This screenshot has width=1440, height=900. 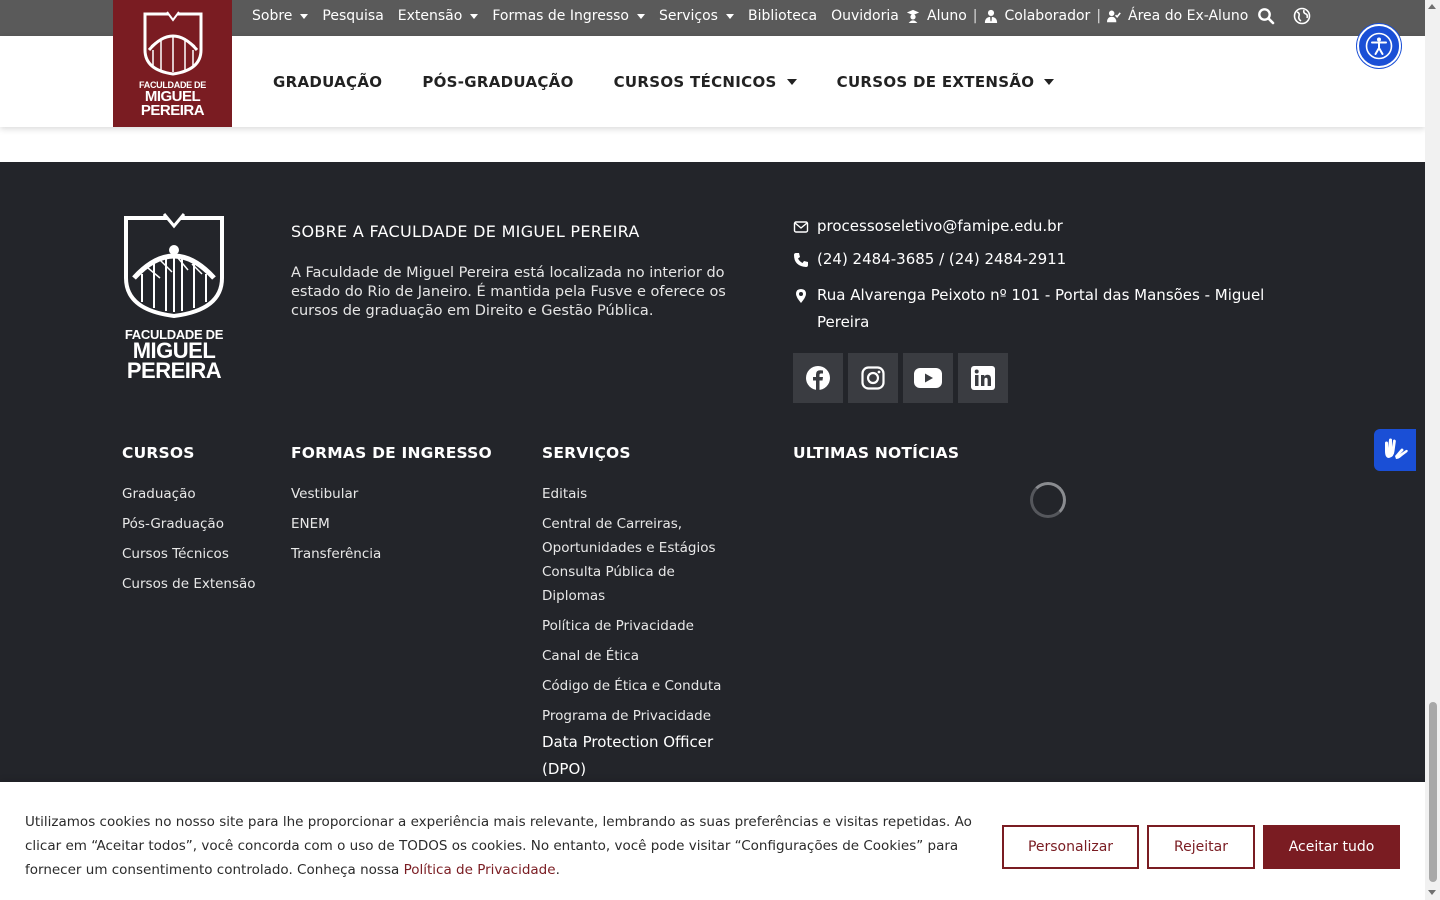 I want to click on facebook-icon, so click(x=818, y=378).